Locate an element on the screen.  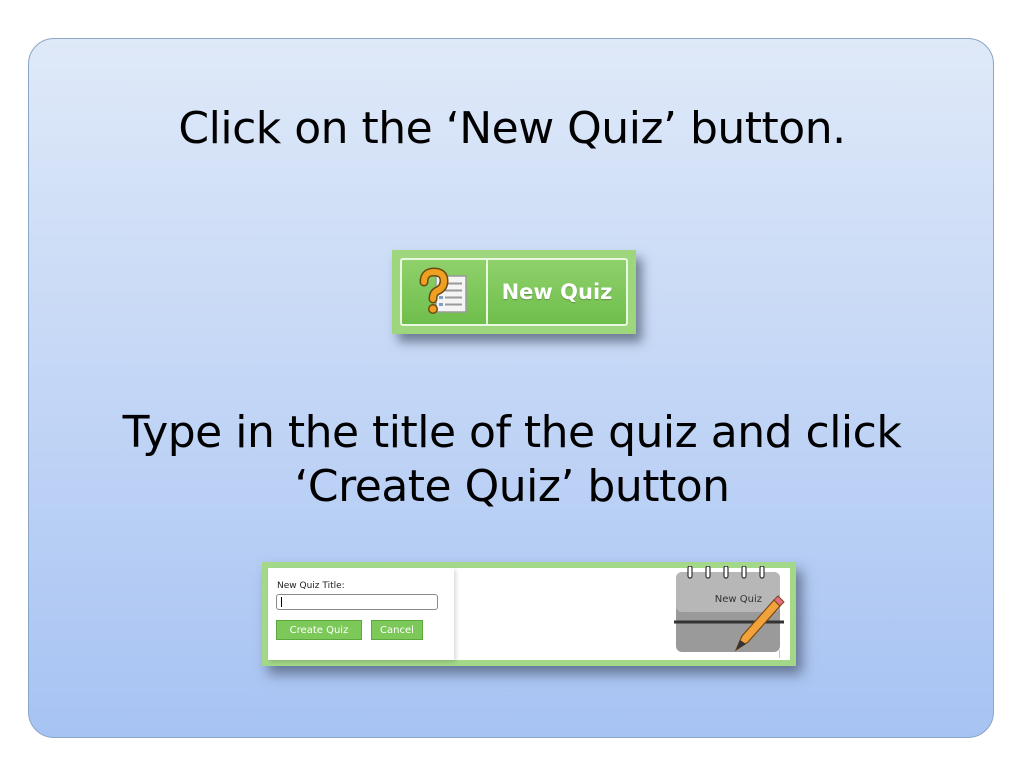
notebook-pencil-icon is located at coordinates (729, 609).